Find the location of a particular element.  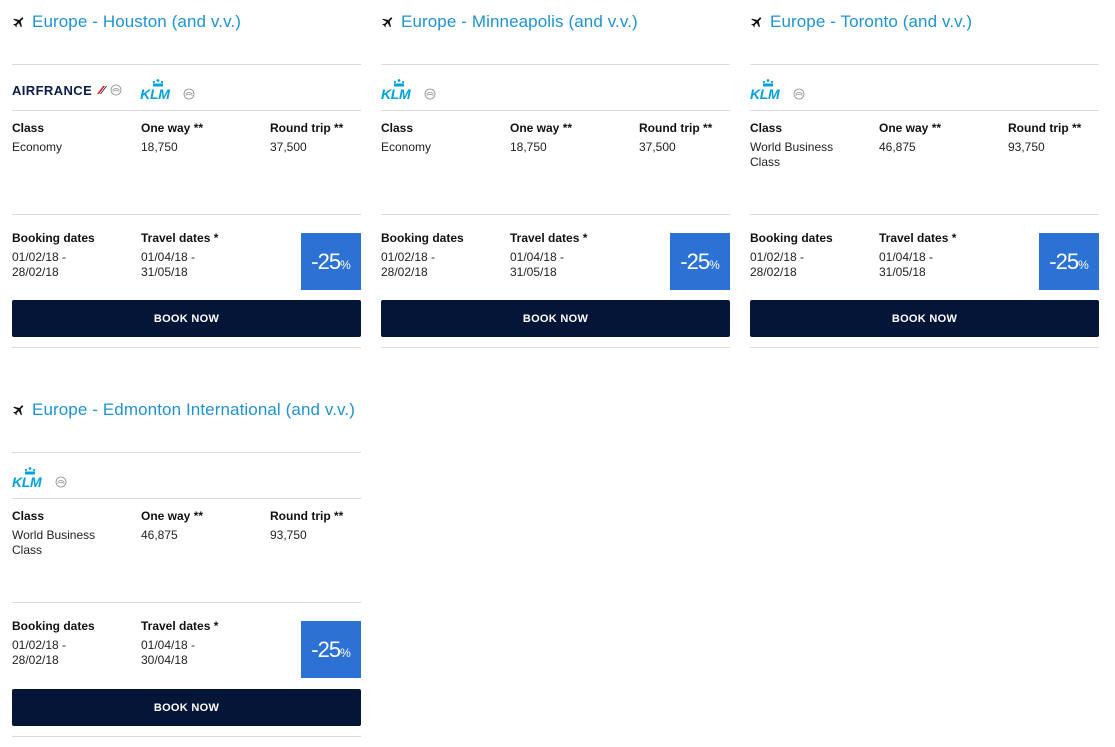

airfrance-wordmark: AIRFRANCE is located at coordinates (52, 90).